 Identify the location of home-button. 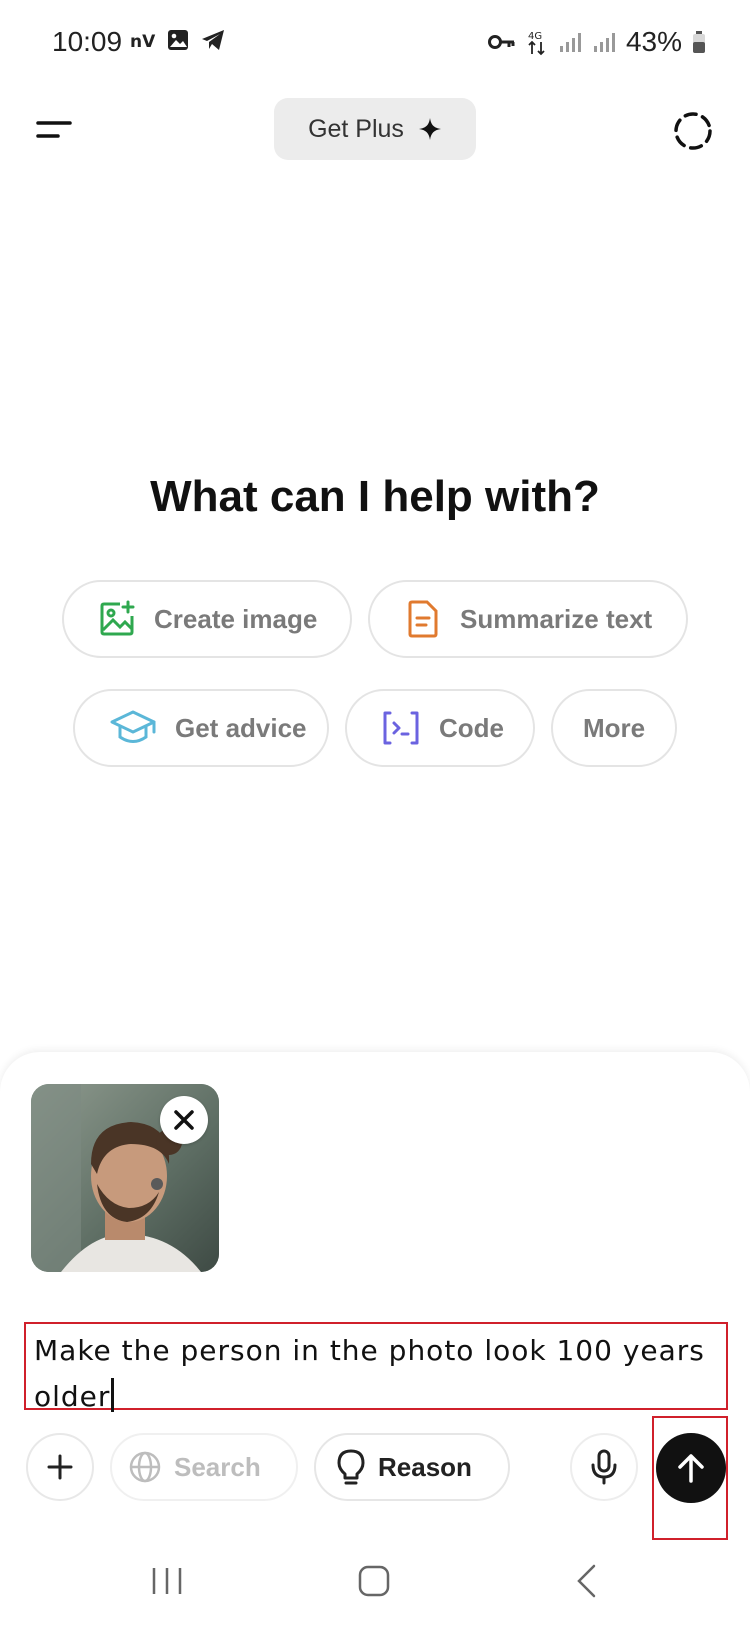
(374, 1581).